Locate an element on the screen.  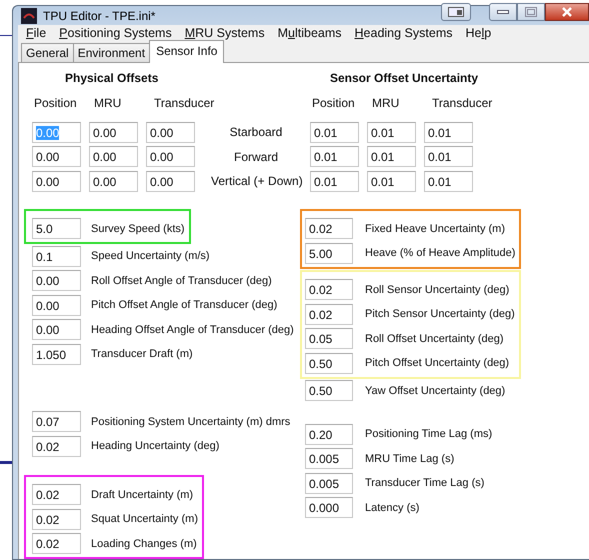
field-label: Heading Uncertainty (deg) is located at coordinates (155, 446).